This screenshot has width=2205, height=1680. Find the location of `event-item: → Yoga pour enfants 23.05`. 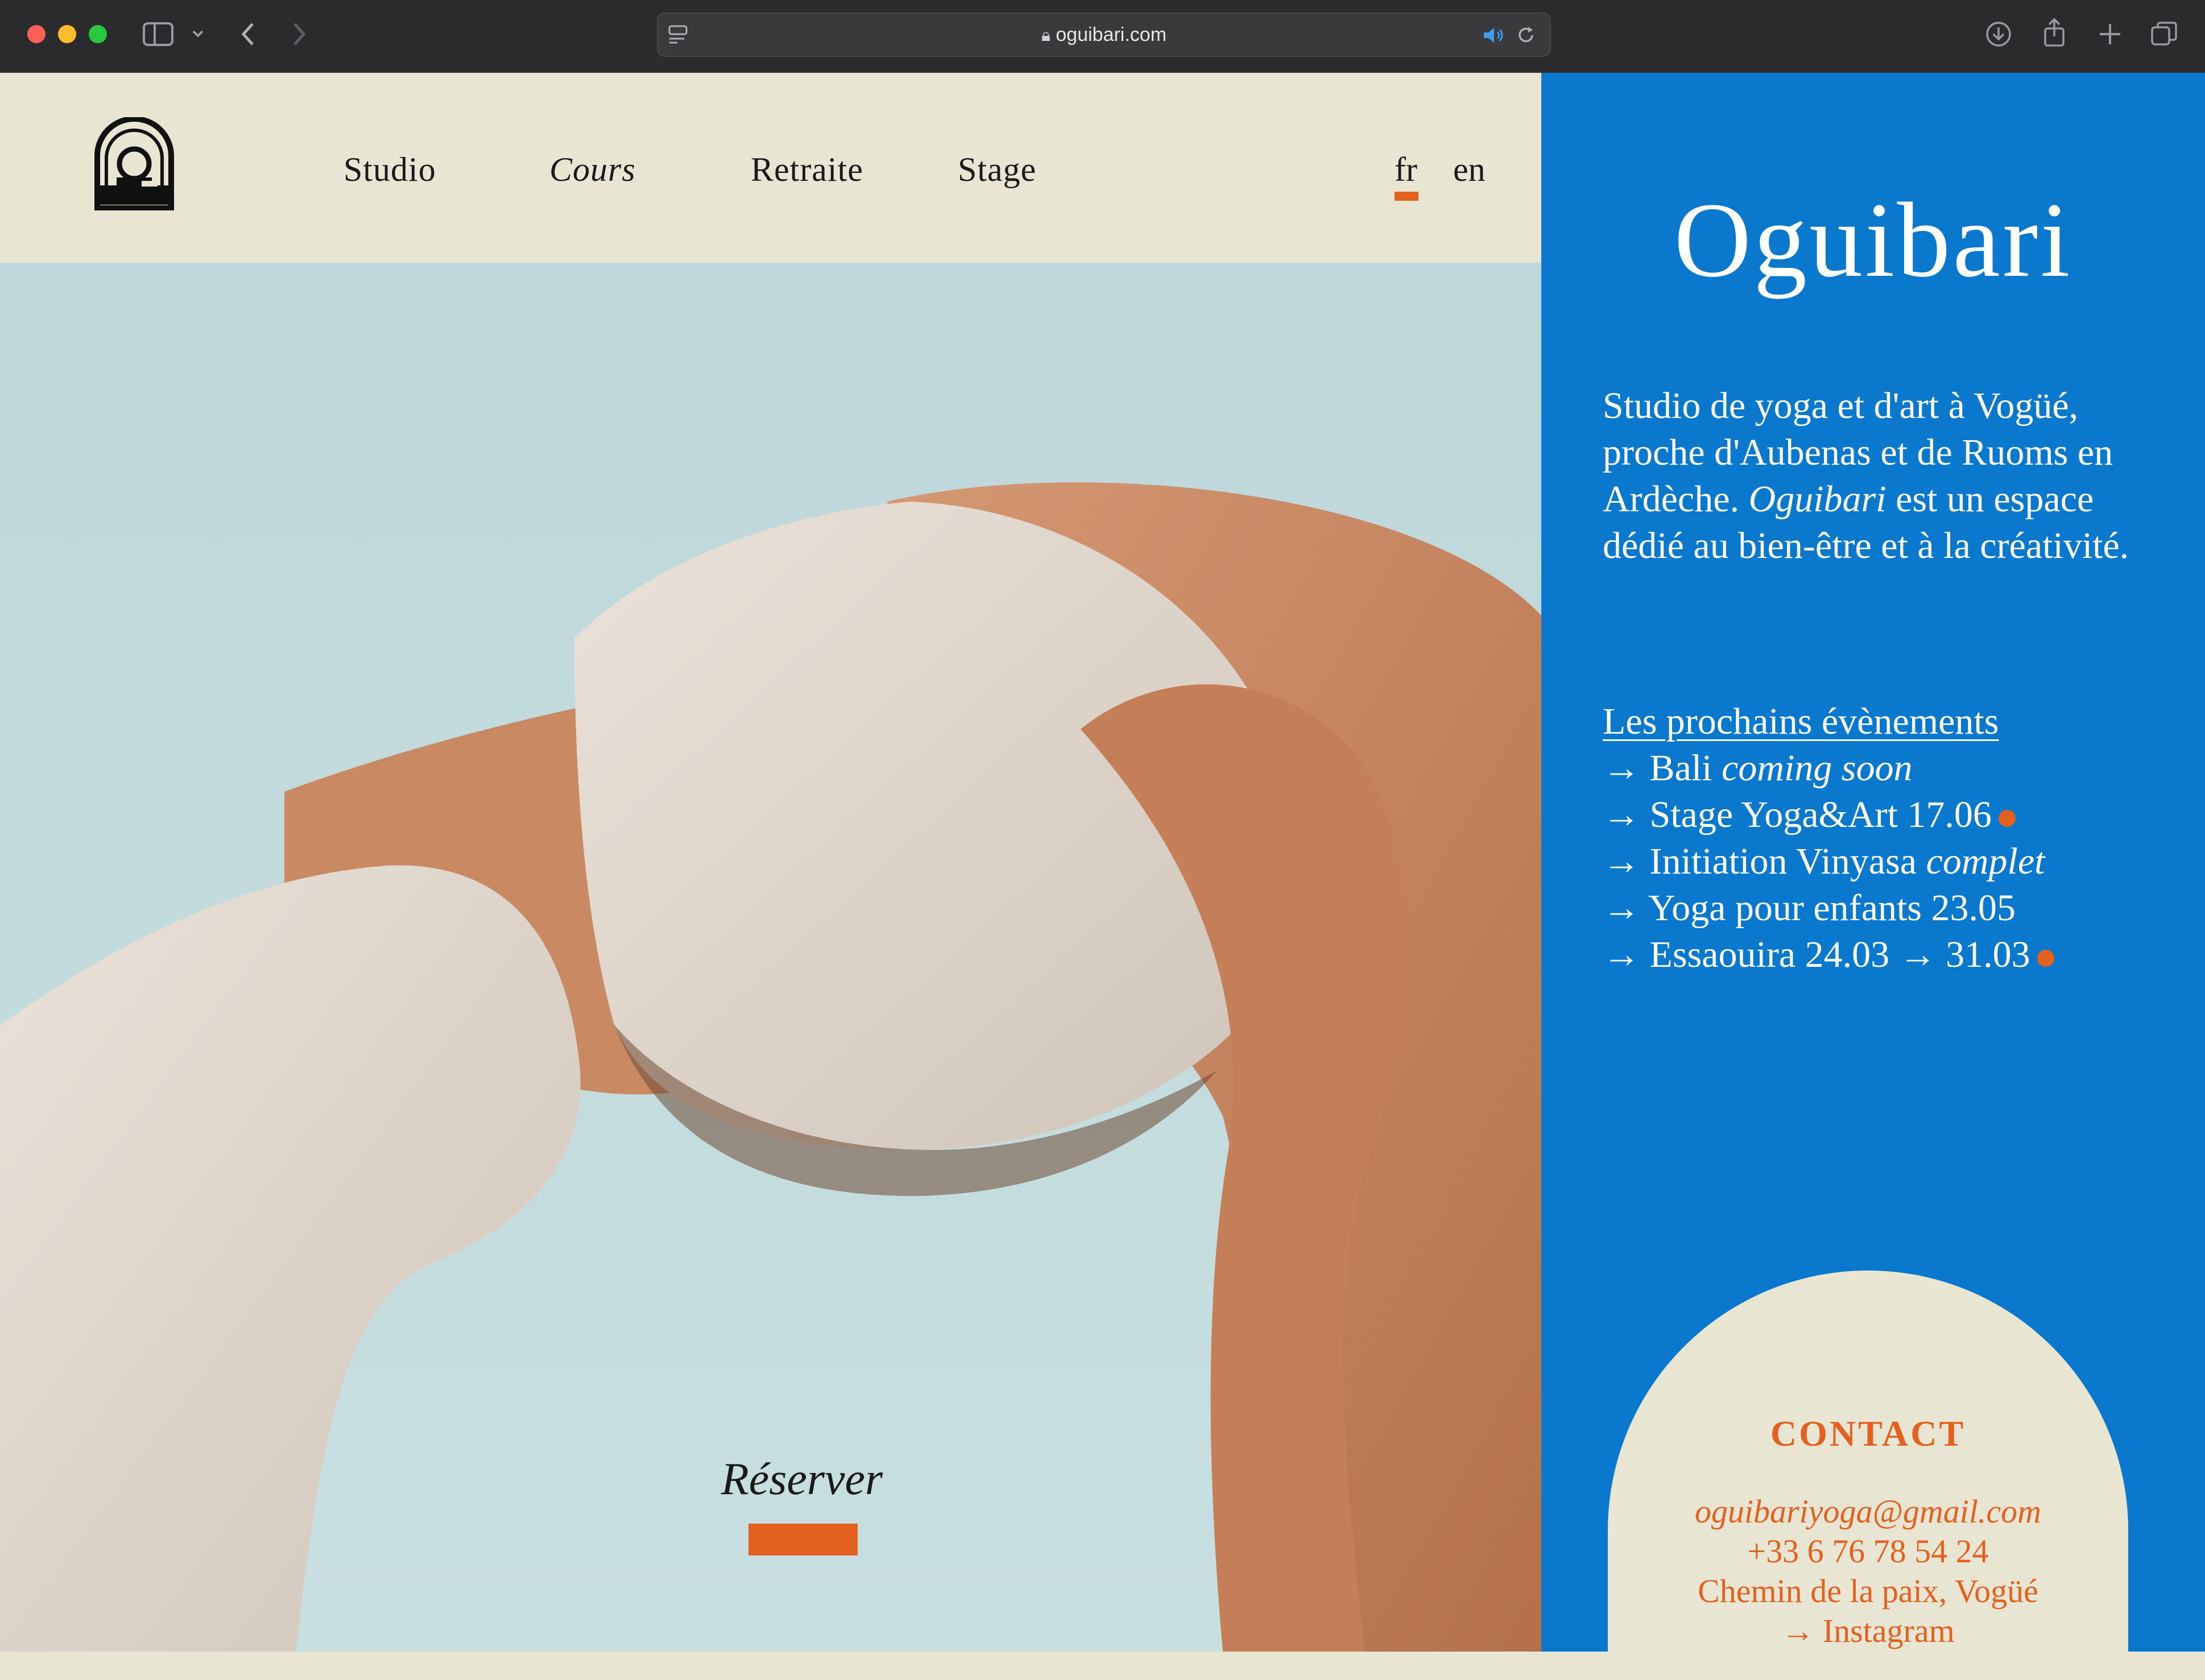

event-item: → Yoga pour enfants 23.05 is located at coordinates (1898, 908).